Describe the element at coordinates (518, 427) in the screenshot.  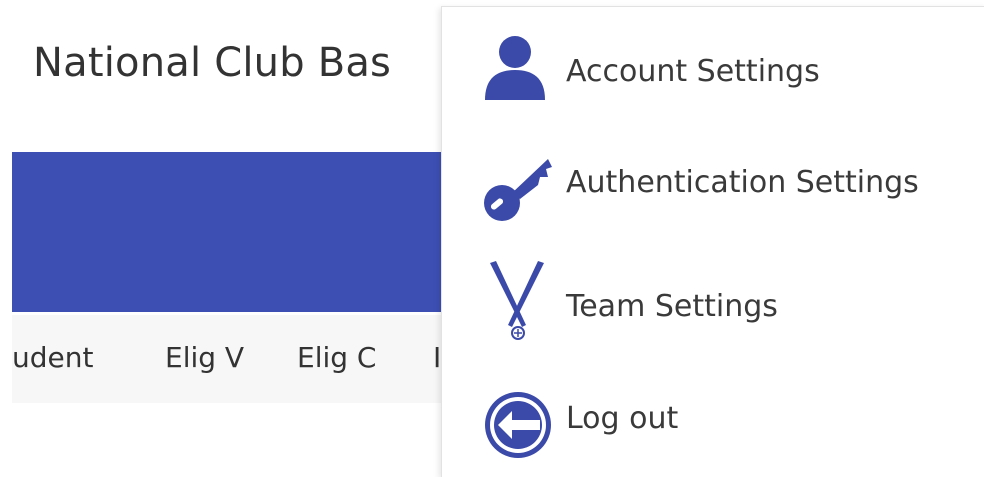
I see `logout-icon` at that location.